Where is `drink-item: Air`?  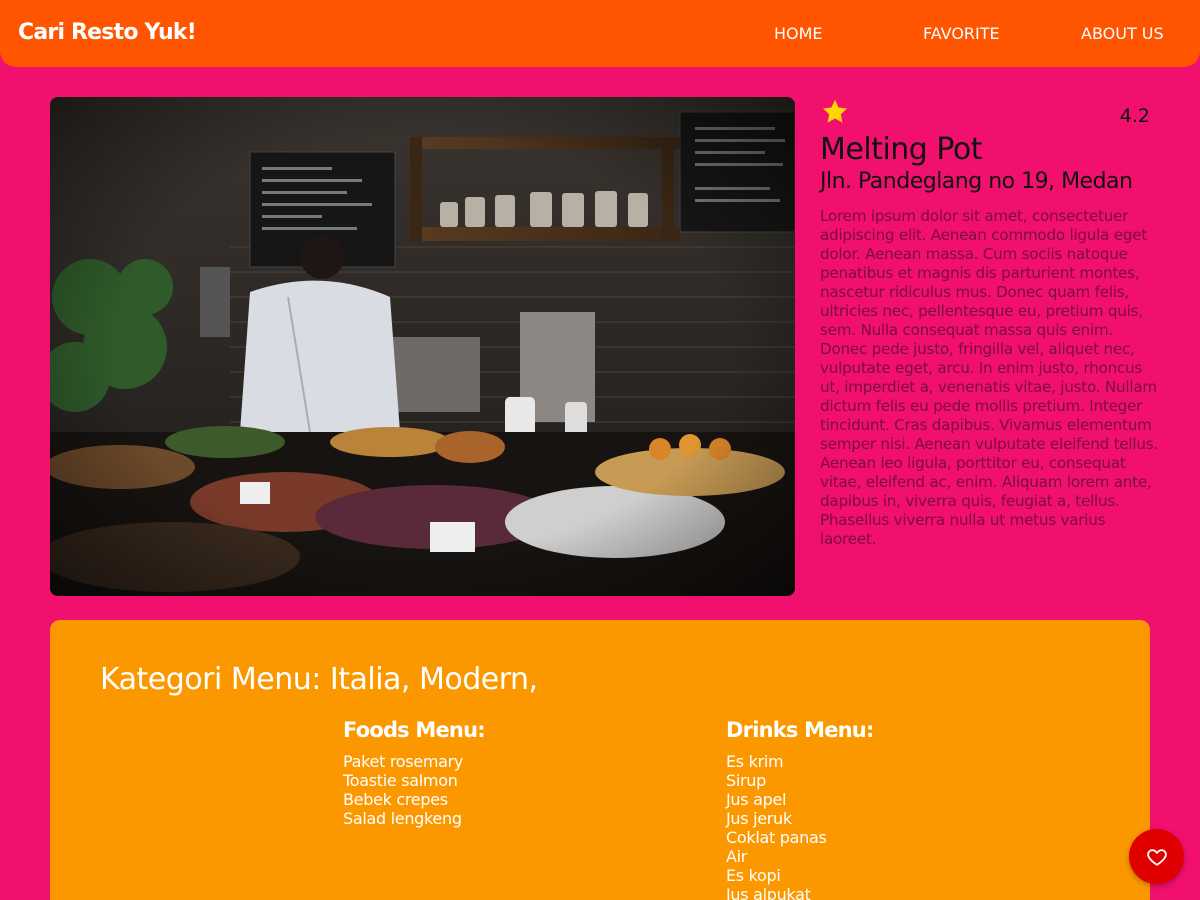 drink-item: Air is located at coordinates (737, 856).